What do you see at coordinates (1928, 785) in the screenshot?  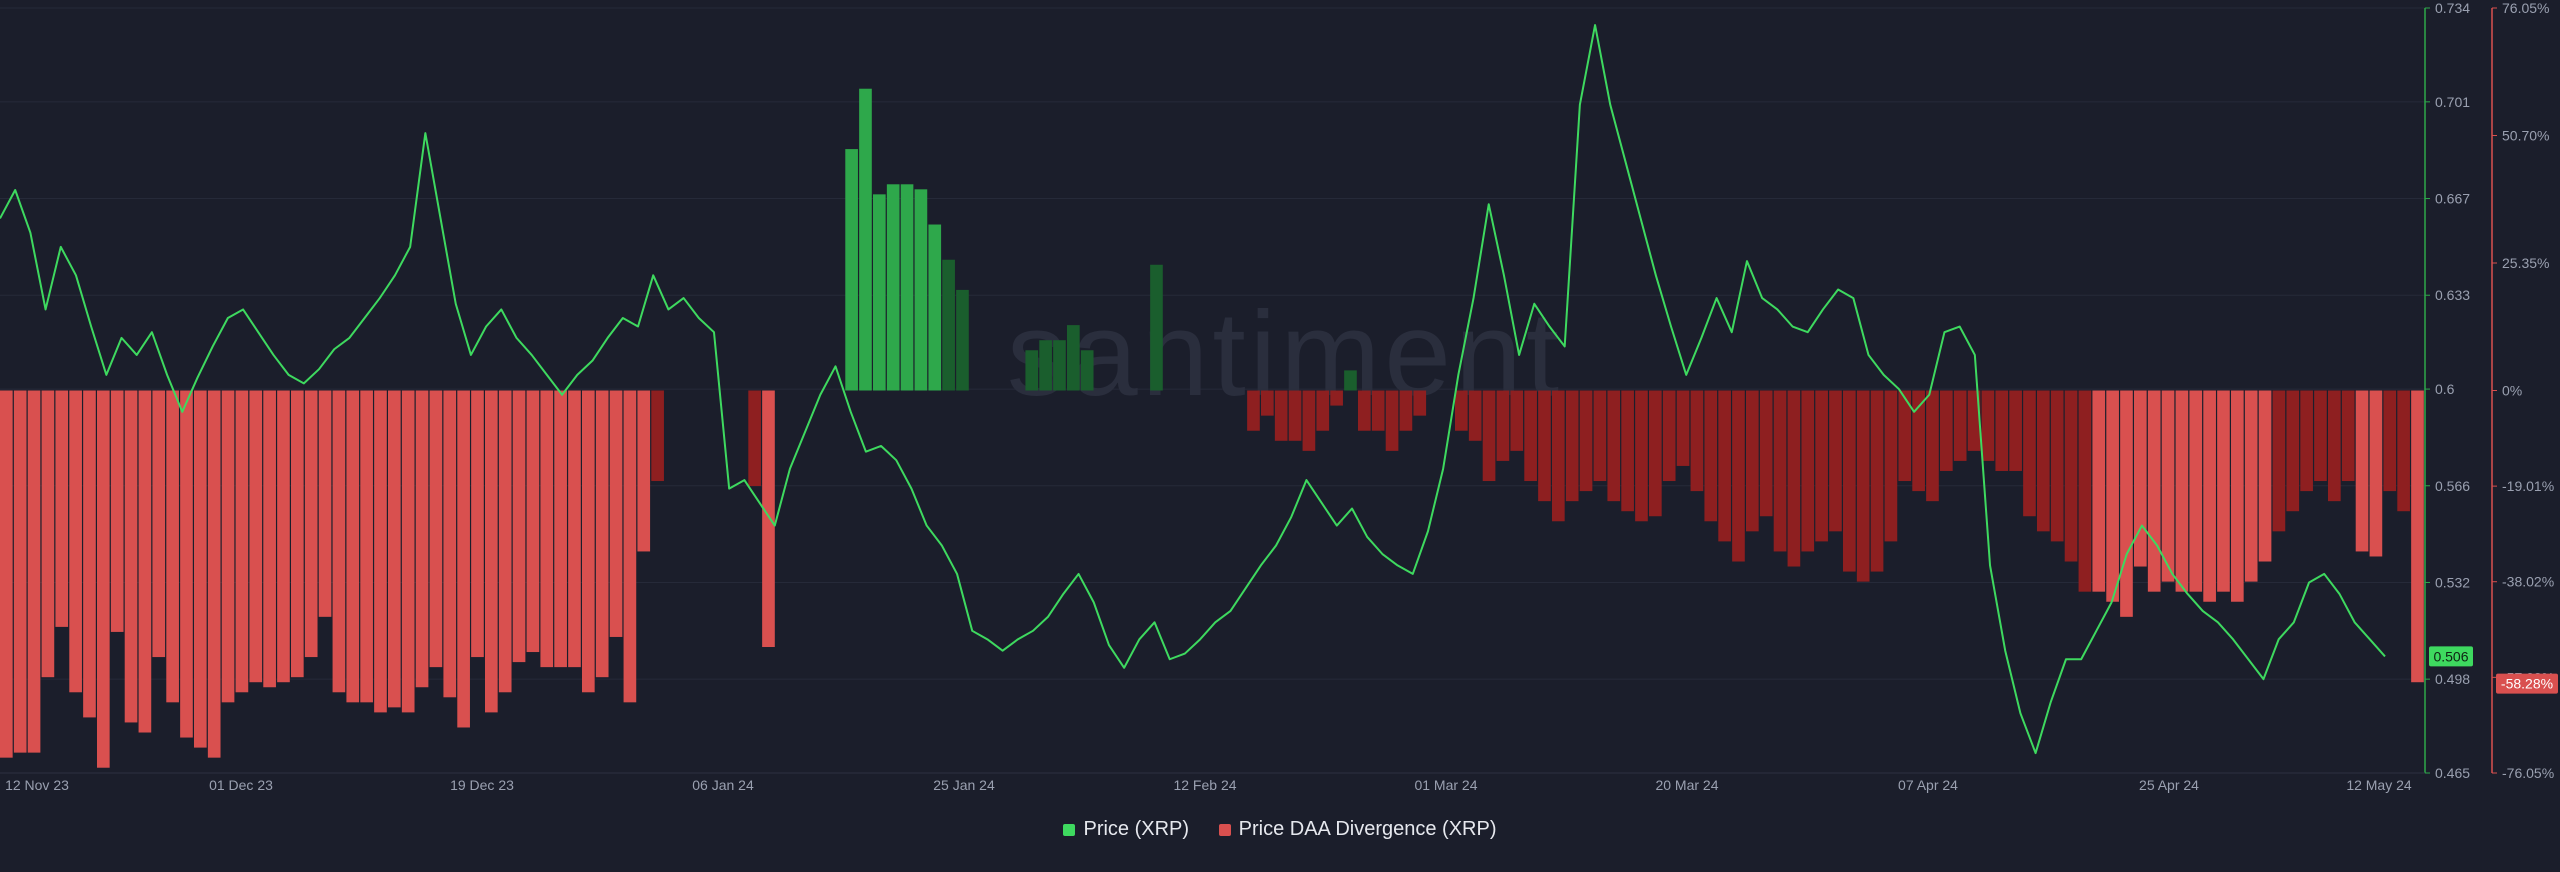 I see `x-tick-label: 07 Apr 24` at bounding box center [1928, 785].